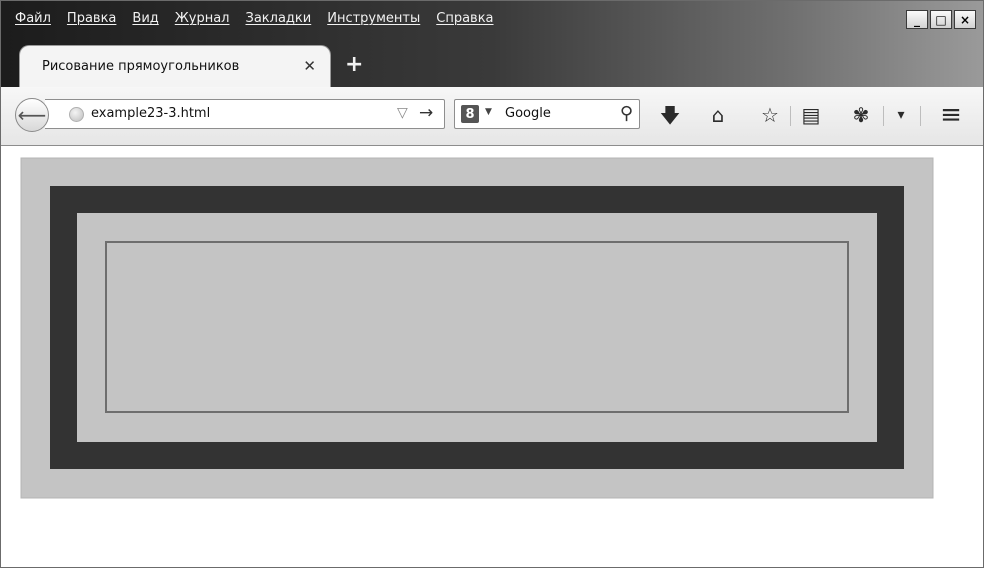 This screenshot has width=984, height=568. What do you see at coordinates (150, 113) in the screenshot?
I see `url-text: example23-3.html` at bounding box center [150, 113].